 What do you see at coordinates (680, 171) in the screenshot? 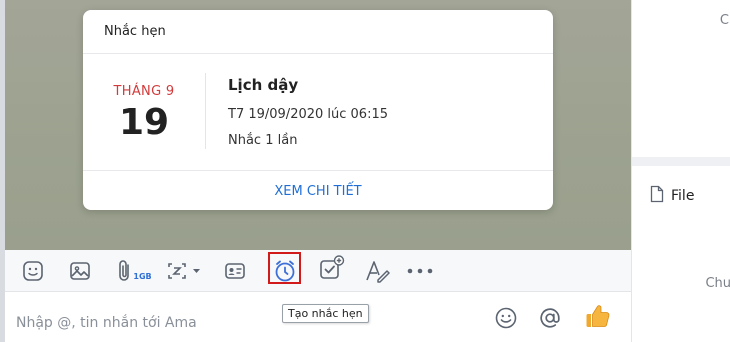
I see `right-panel: C File Chu` at bounding box center [680, 171].